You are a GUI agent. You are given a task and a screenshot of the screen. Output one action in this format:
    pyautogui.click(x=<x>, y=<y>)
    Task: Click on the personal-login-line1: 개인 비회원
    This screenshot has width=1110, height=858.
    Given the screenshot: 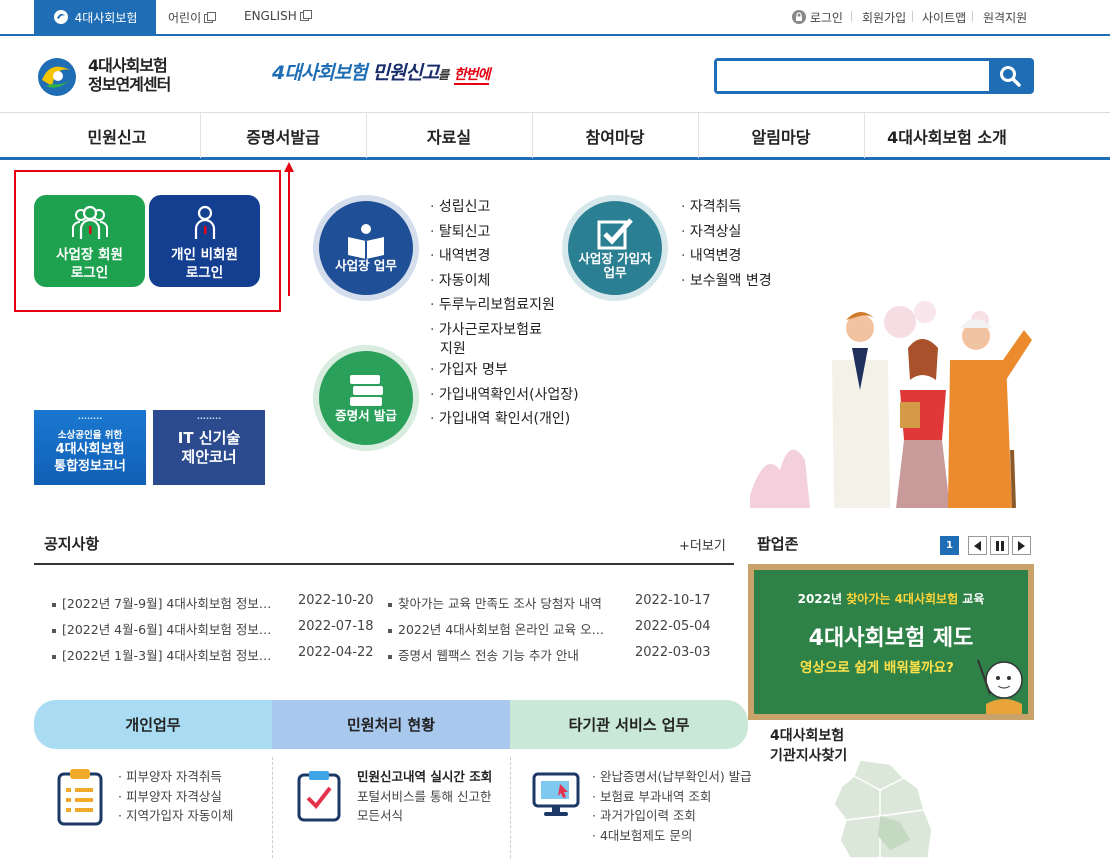 What is the action you would take?
    pyautogui.click(x=204, y=255)
    